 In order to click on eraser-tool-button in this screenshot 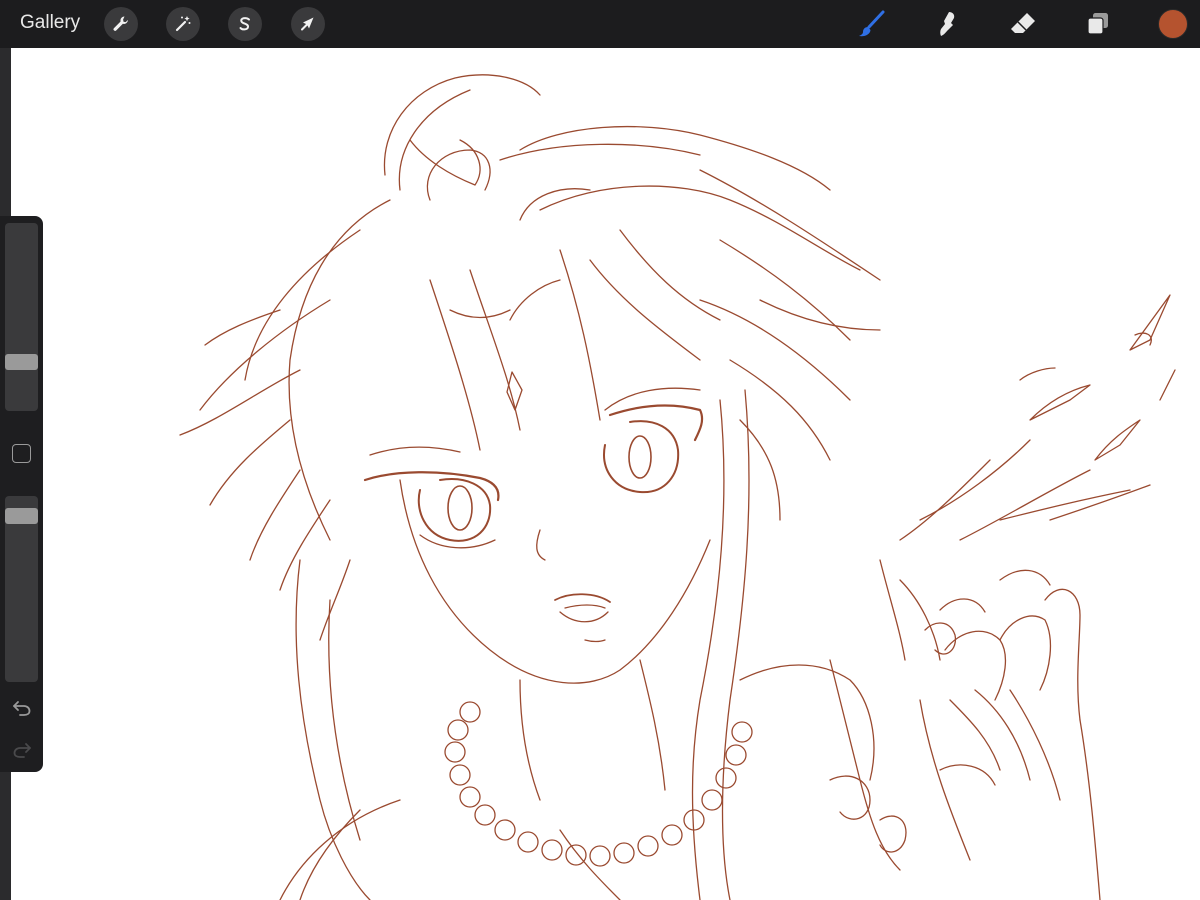, I will do `click(1023, 24)`.